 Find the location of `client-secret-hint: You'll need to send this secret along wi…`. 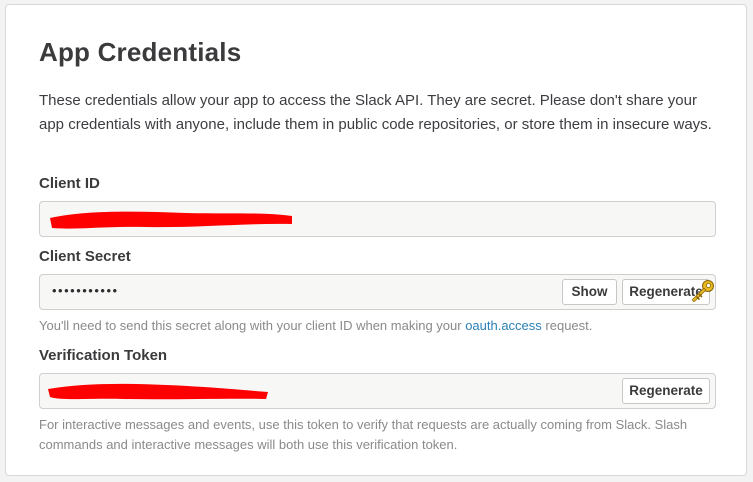

client-secret-hint: You'll need to send this secret along wi… is located at coordinates (379, 326).